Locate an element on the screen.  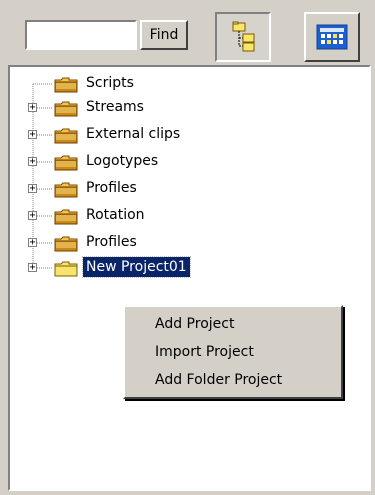
tree-item-external-clips: + External clips is located at coordinates (175, 135).